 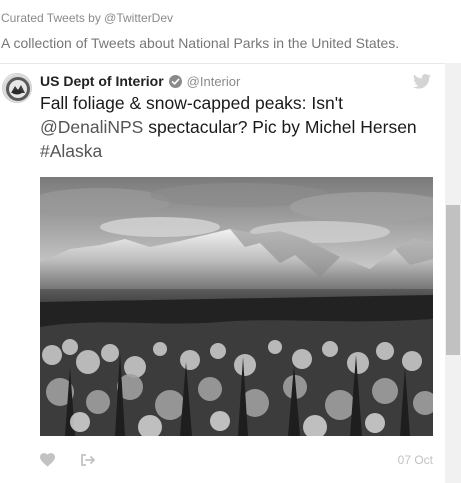 What do you see at coordinates (102, 81) in the screenshot?
I see `author-name: US Dept of Interior` at bounding box center [102, 81].